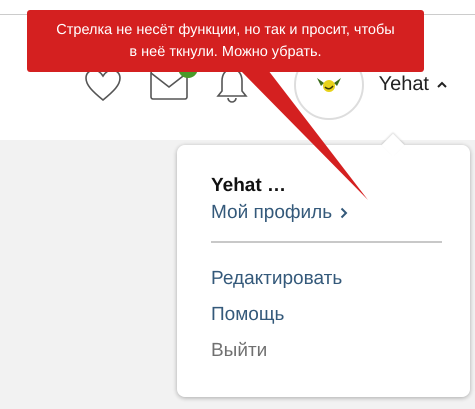 This screenshot has width=475, height=409. Describe the element at coordinates (344, 213) in the screenshot. I see `chevron-icon` at that location.